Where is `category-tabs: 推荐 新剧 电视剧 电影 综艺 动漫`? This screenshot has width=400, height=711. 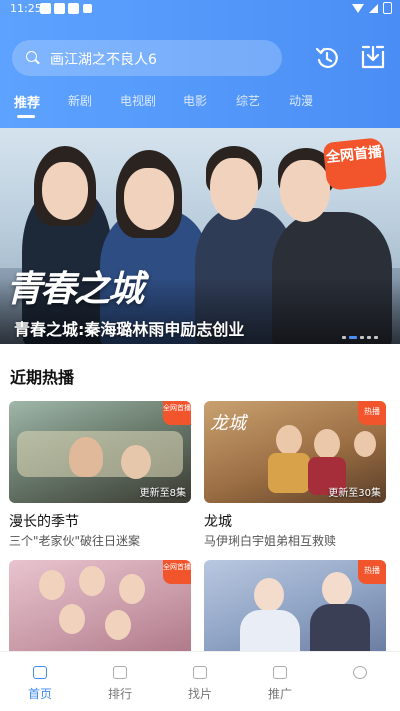
category-tabs: 推荐 新剧 电视剧 电影 综艺 动漫 is located at coordinates (200, 107).